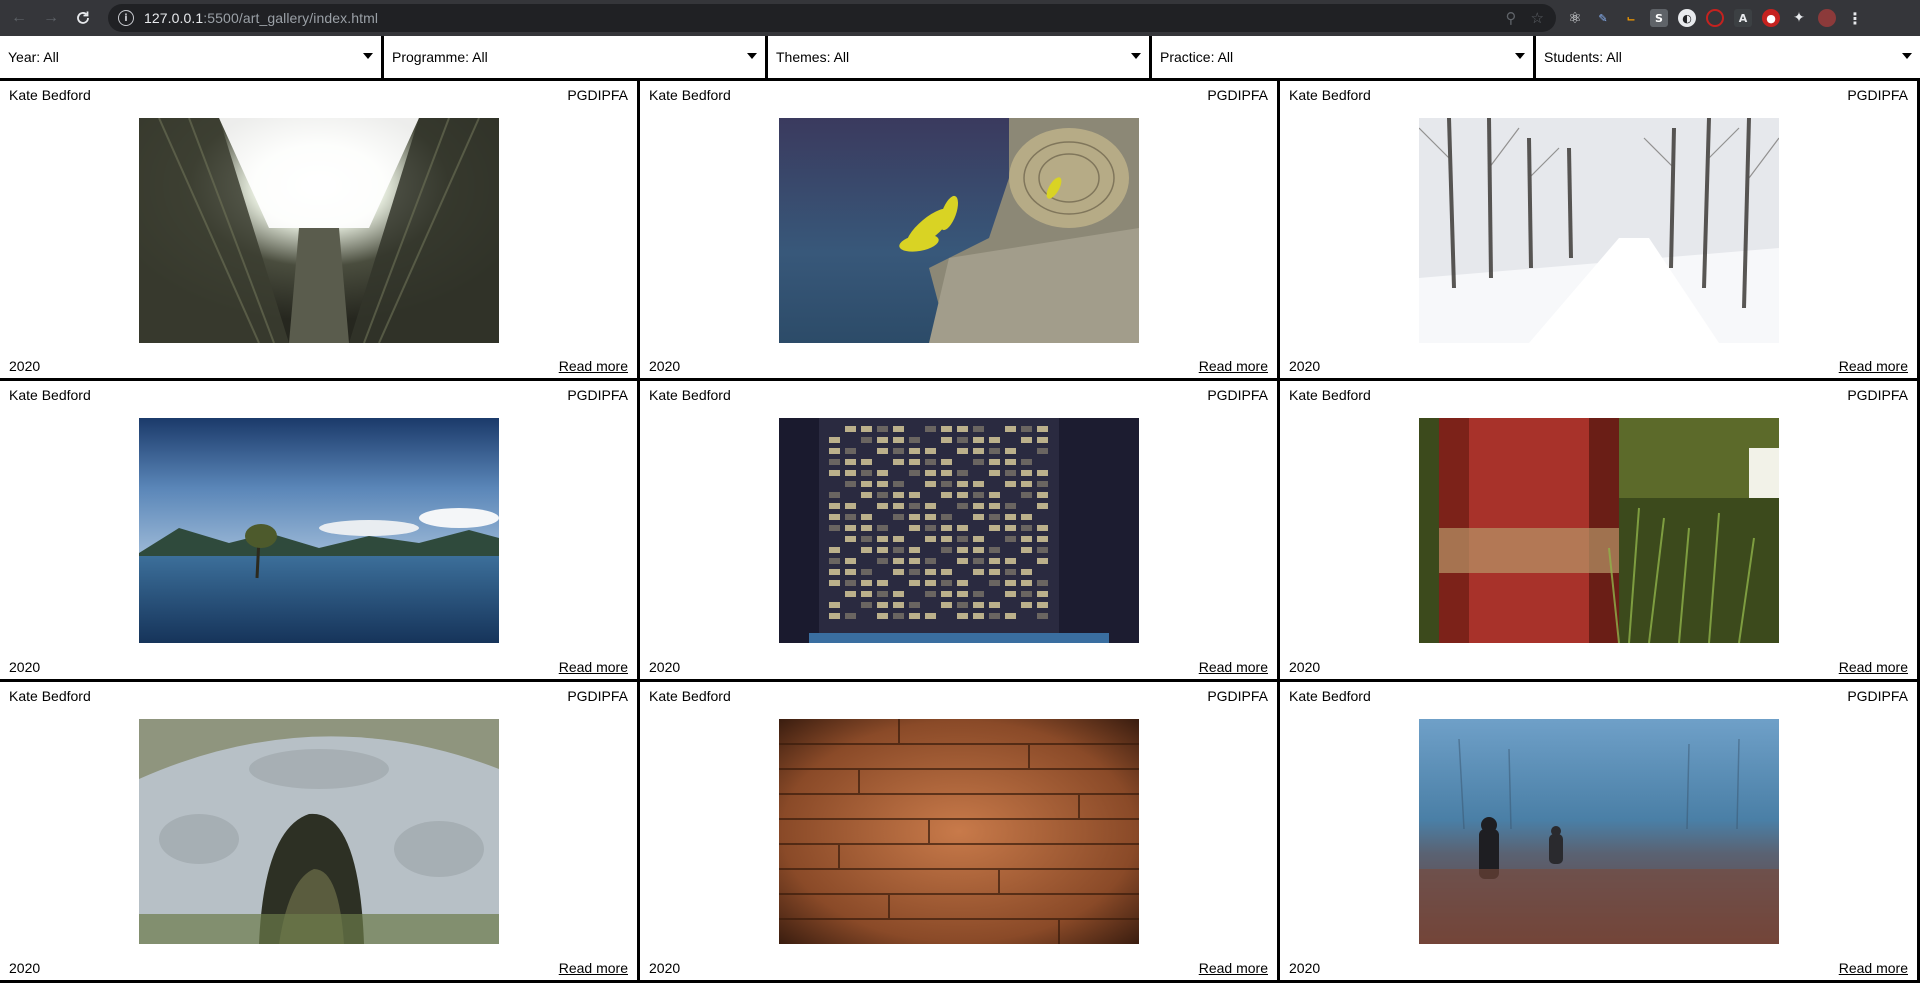 This screenshot has width=1920, height=988. What do you see at coordinates (576, 58) in the screenshot?
I see `programme-filter-select: Programme: All` at bounding box center [576, 58].